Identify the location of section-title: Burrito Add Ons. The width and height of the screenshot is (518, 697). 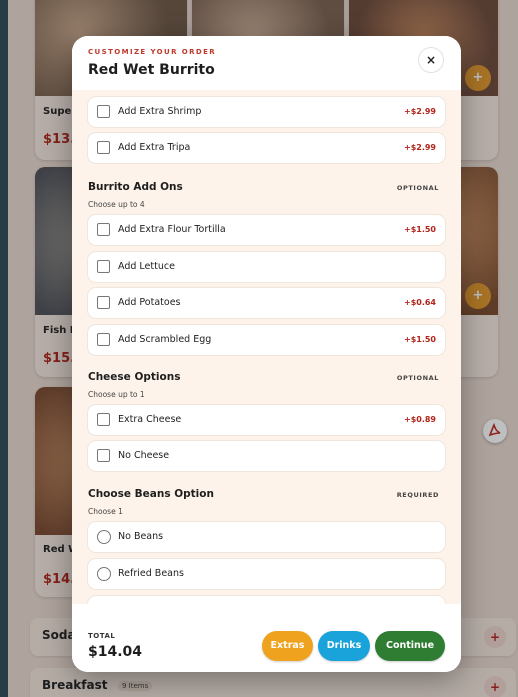
(135, 187).